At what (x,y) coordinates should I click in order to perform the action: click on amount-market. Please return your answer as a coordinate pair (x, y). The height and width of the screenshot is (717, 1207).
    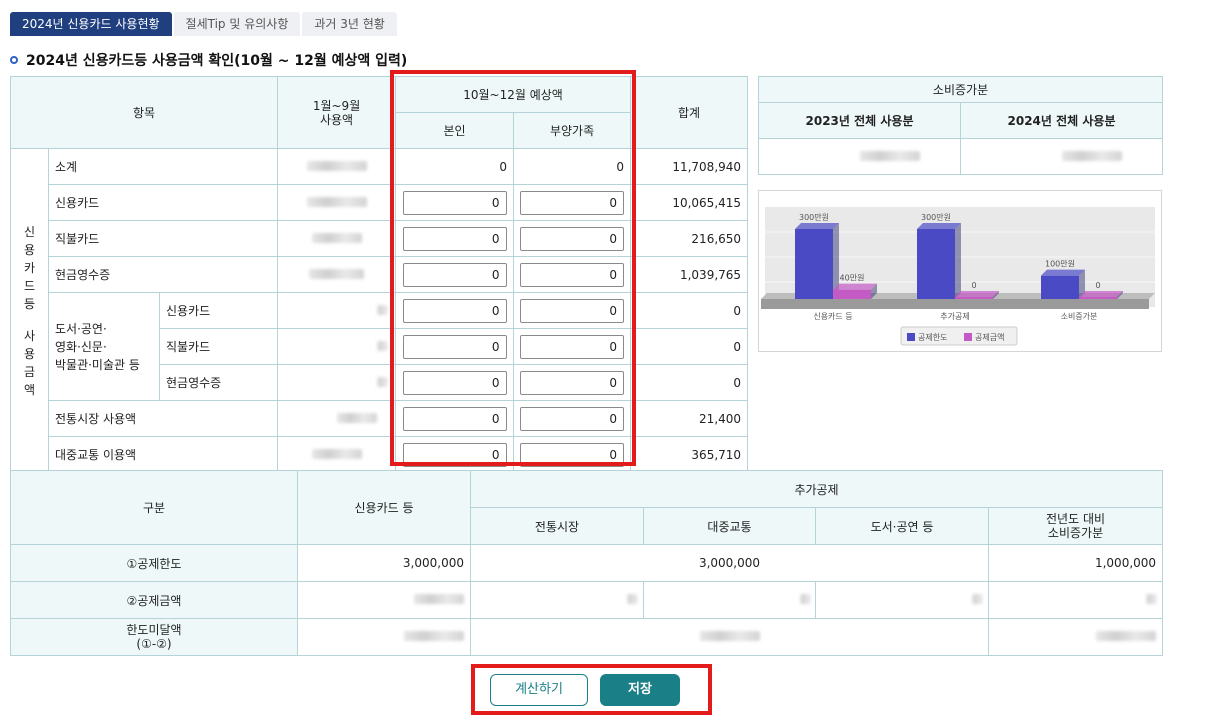
    Looking at the image, I should click on (557, 600).